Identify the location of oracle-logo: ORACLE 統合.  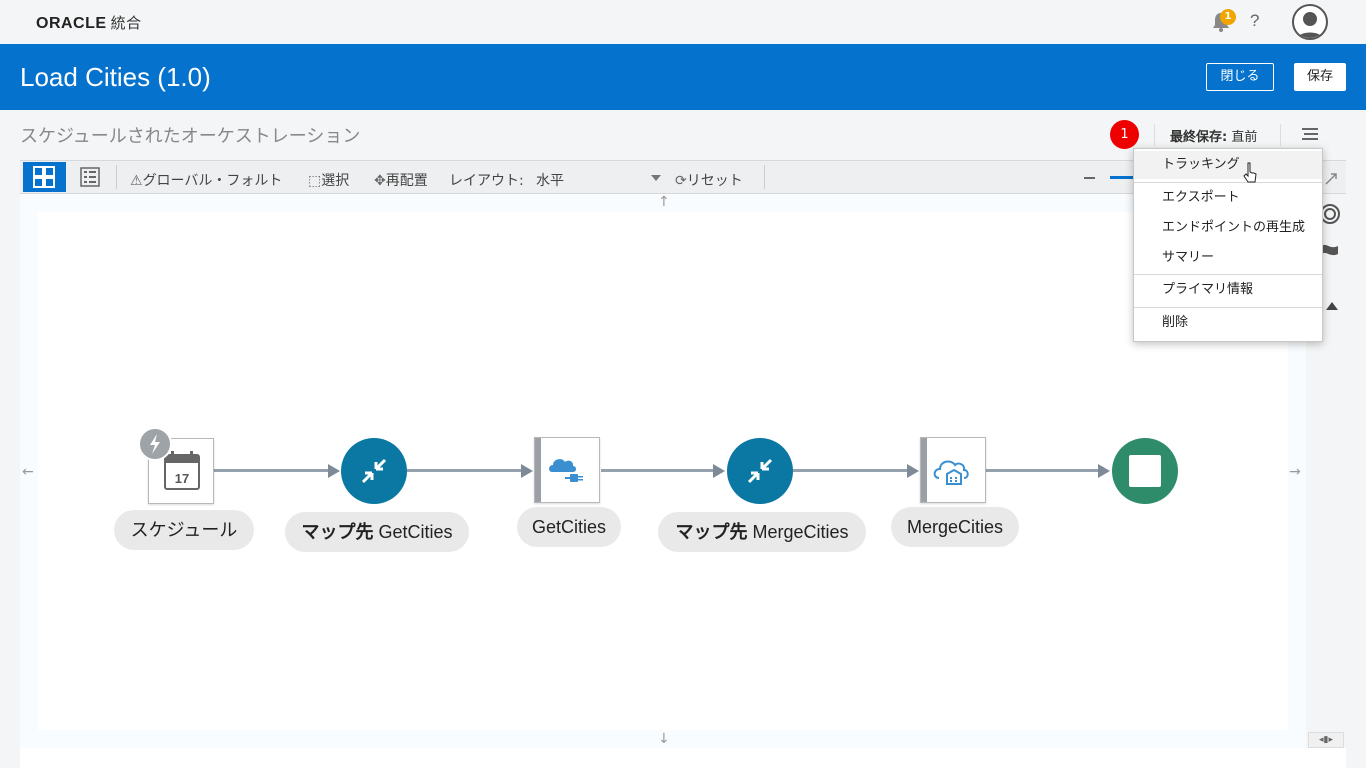
(89, 22).